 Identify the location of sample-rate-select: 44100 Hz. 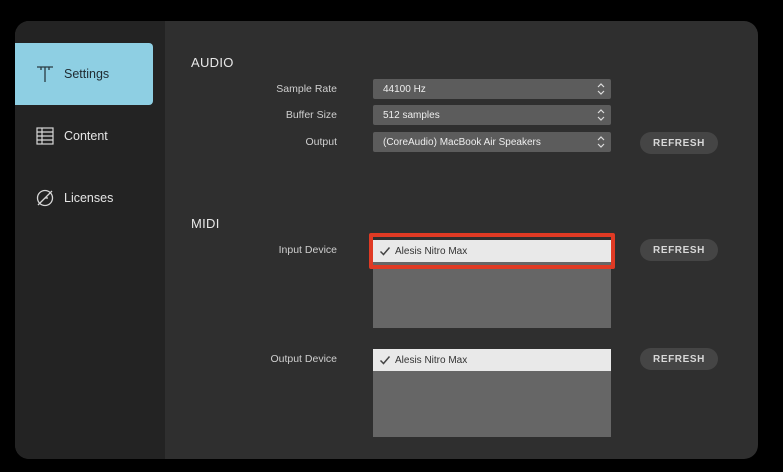
(492, 89).